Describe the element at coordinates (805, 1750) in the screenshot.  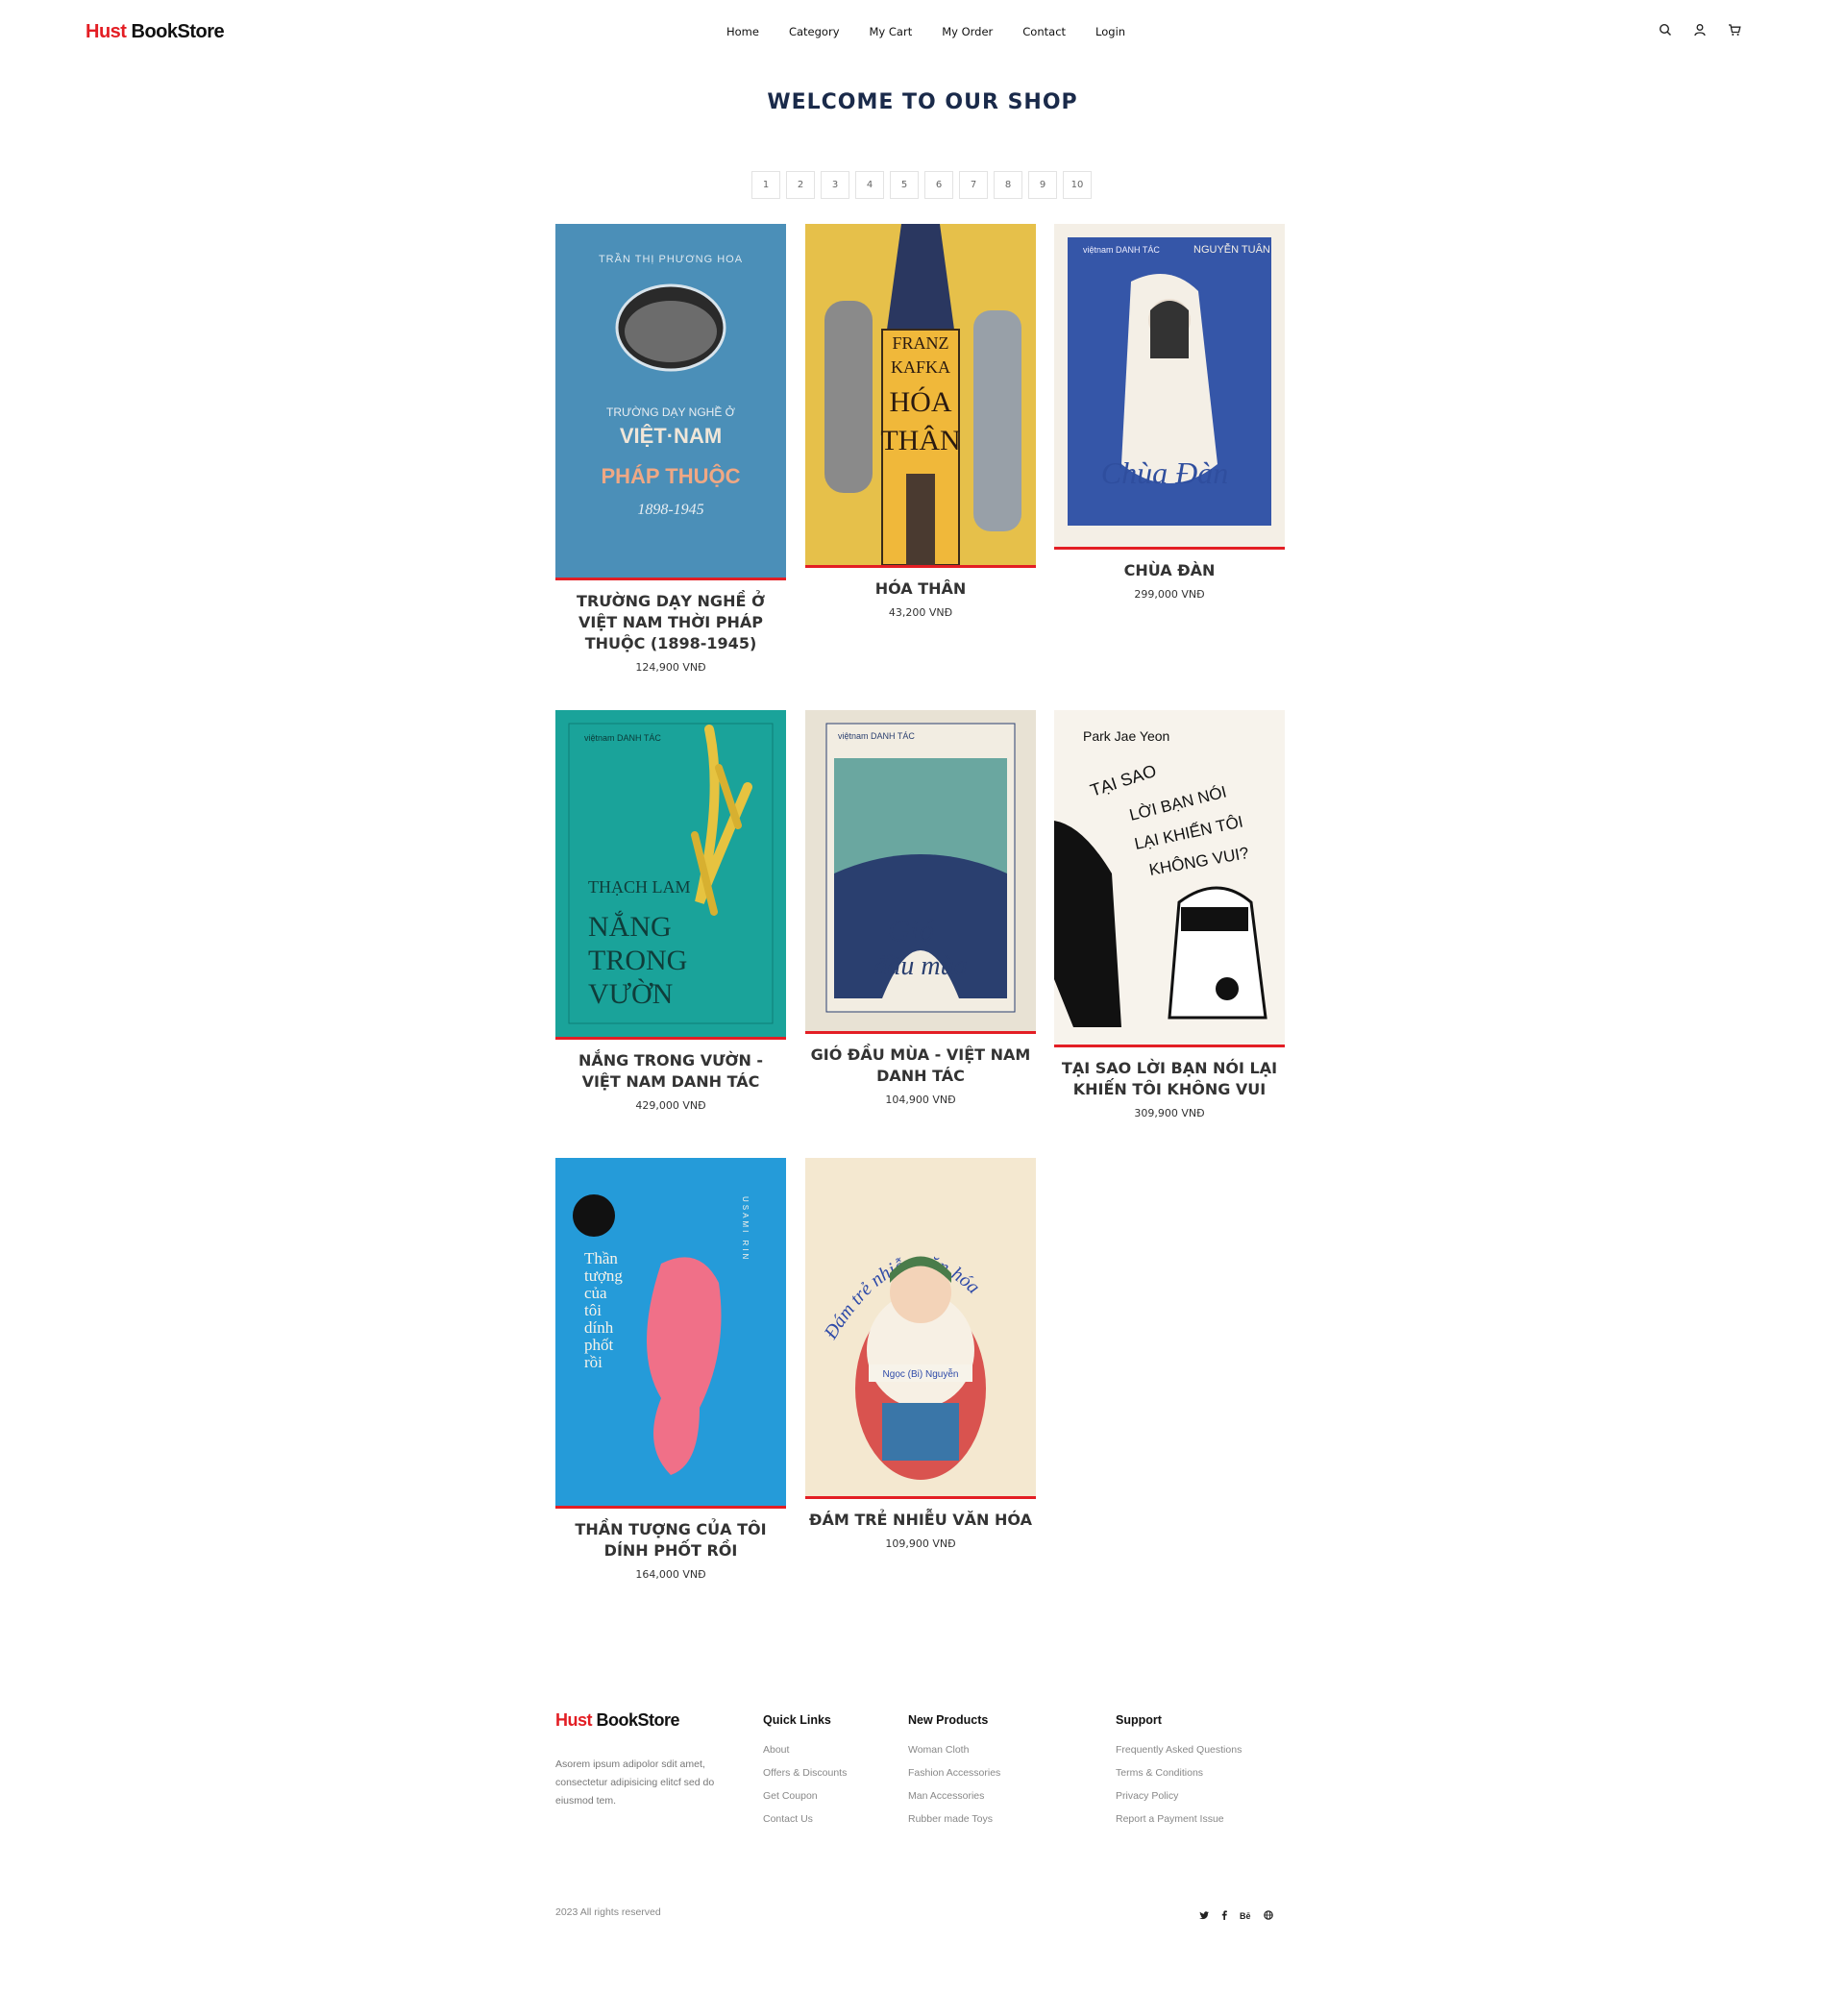
I see `footer-link-about: About` at that location.